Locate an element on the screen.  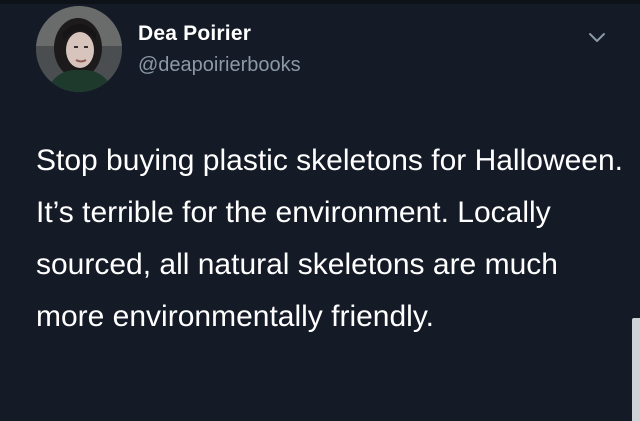
avatar-image is located at coordinates (79, 49).